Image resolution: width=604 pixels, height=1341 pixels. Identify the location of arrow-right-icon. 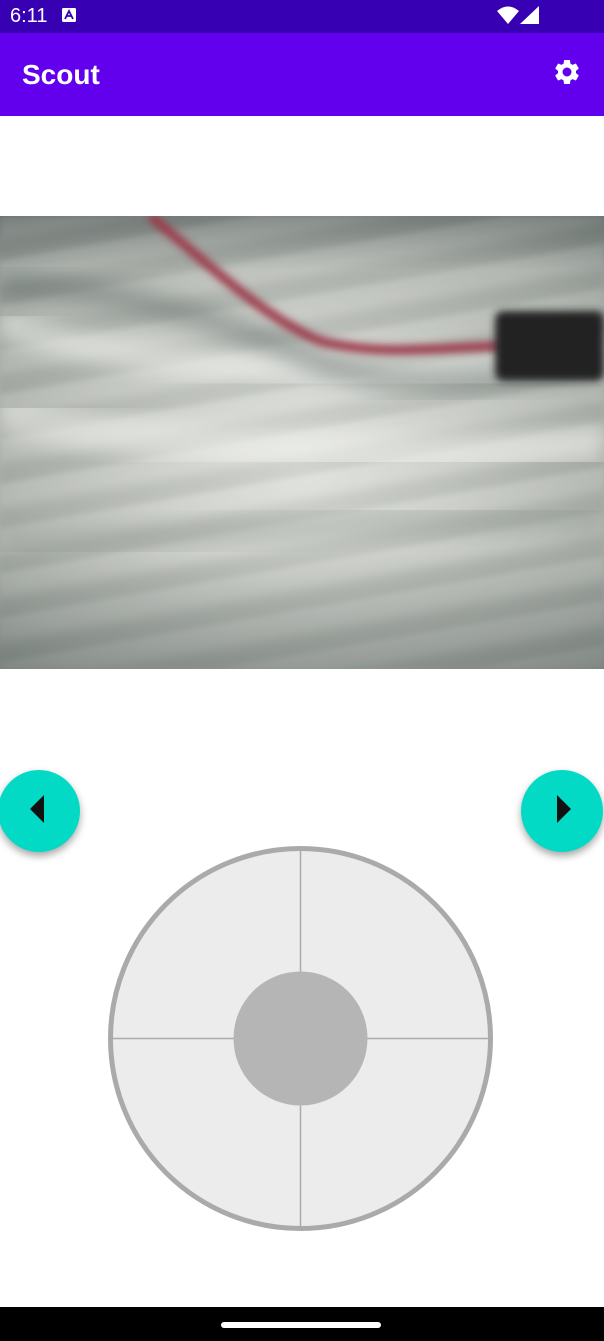
(562, 811).